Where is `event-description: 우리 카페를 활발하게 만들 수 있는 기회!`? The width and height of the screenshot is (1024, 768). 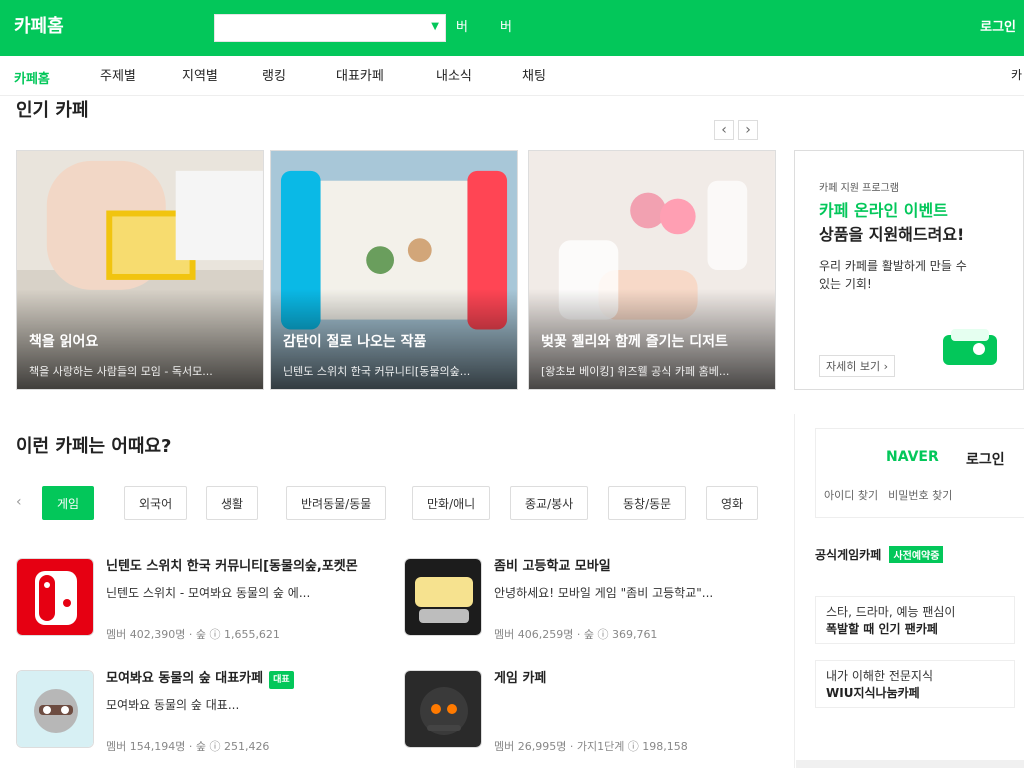
event-description: 우리 카페를 활발하게 만들 수 있는 기회! is located at coordinates (893, 275).